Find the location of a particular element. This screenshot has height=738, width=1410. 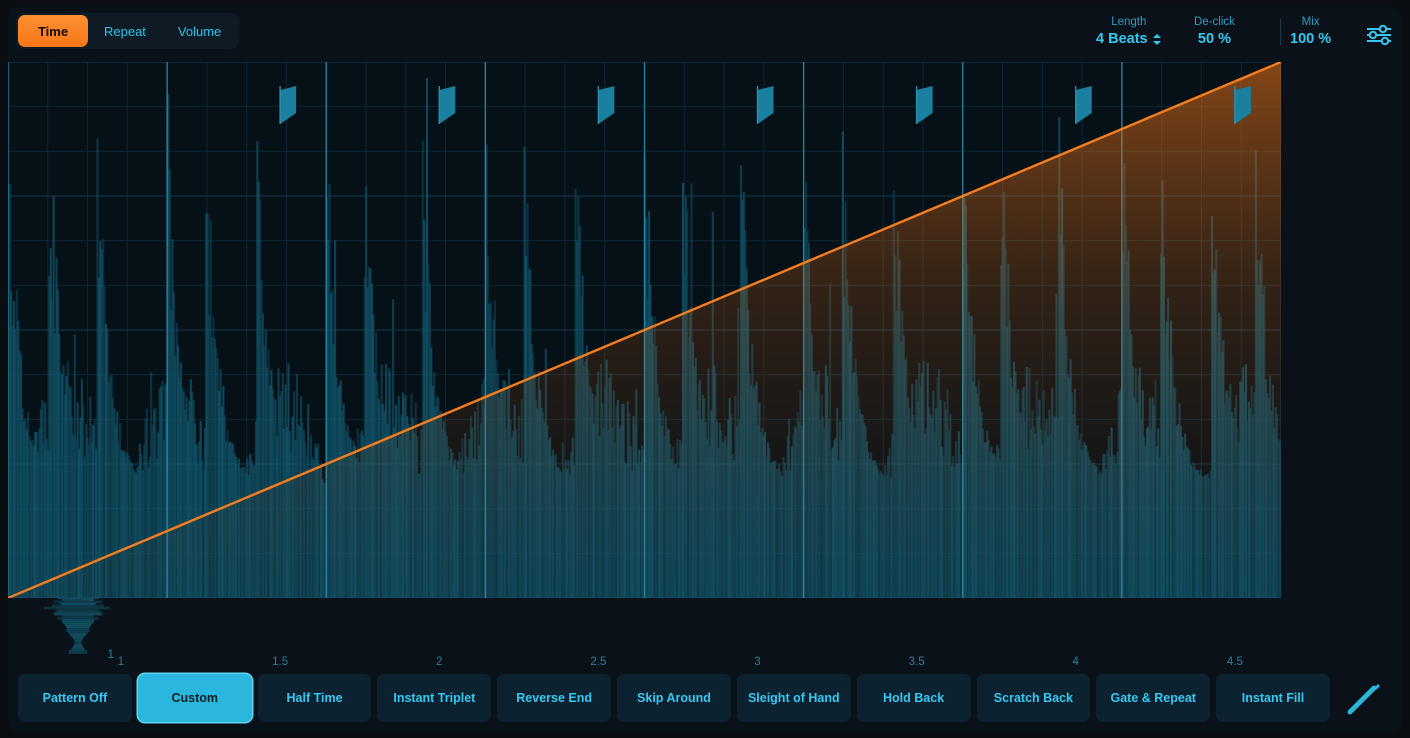

y-axis-tick-label: 1 is located at coordinates (110, 654).